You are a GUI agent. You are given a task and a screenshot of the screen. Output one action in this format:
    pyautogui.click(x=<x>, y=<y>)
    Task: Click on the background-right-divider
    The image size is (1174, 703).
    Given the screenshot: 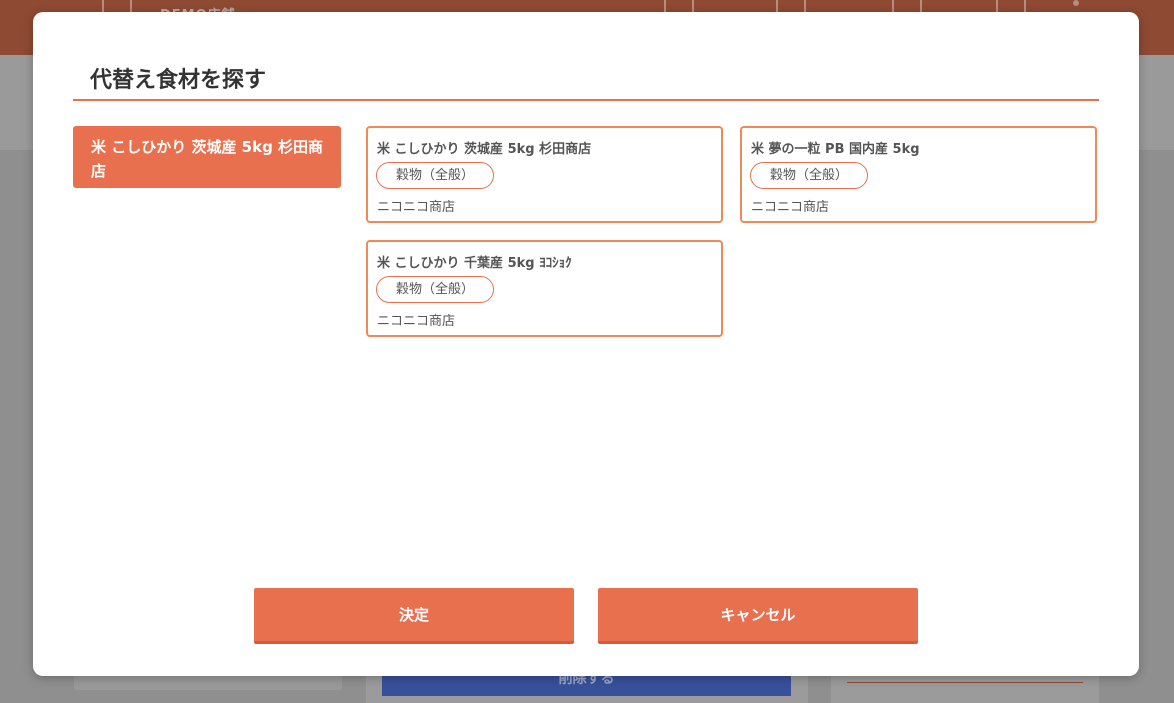 What is the action you would take?
    pyautogui.click(x=965, y=682)
    